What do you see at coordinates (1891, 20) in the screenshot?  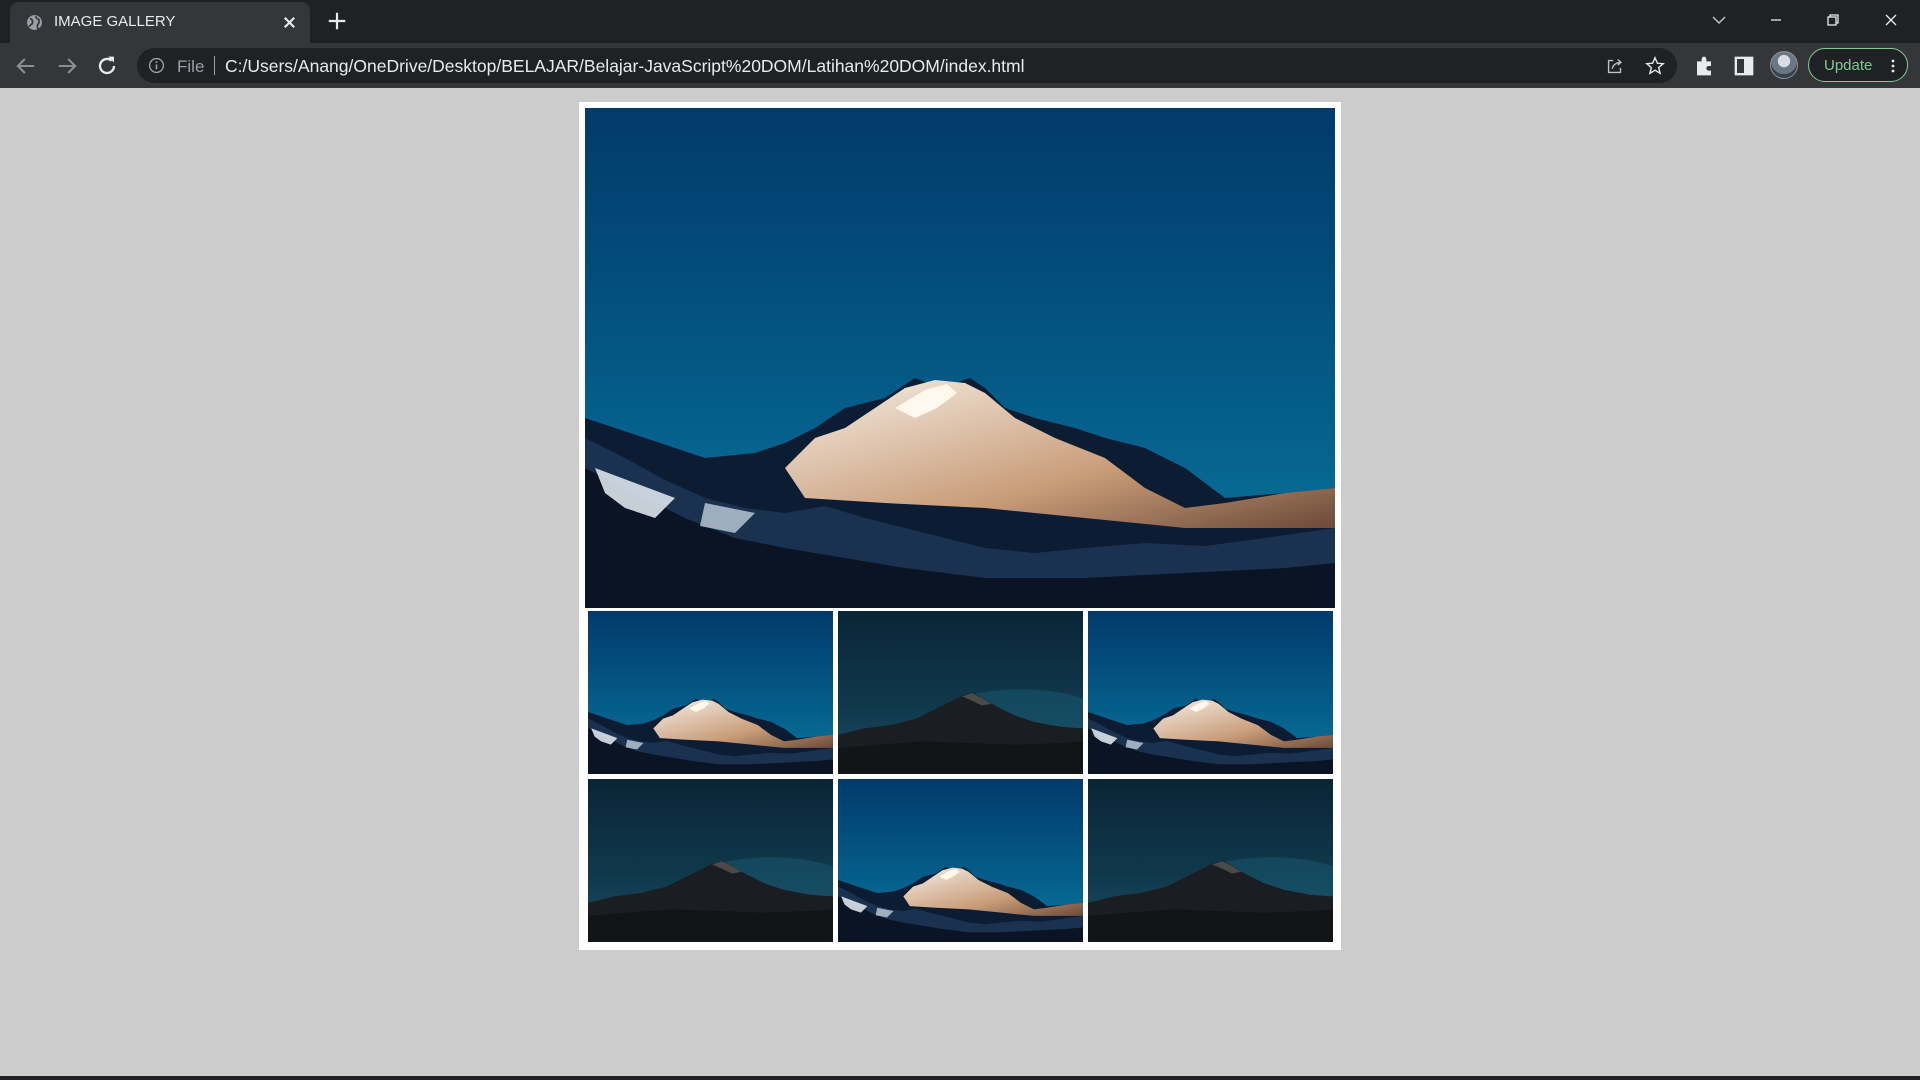 I see `close-window-icon` at bounding box center [1891, 20].